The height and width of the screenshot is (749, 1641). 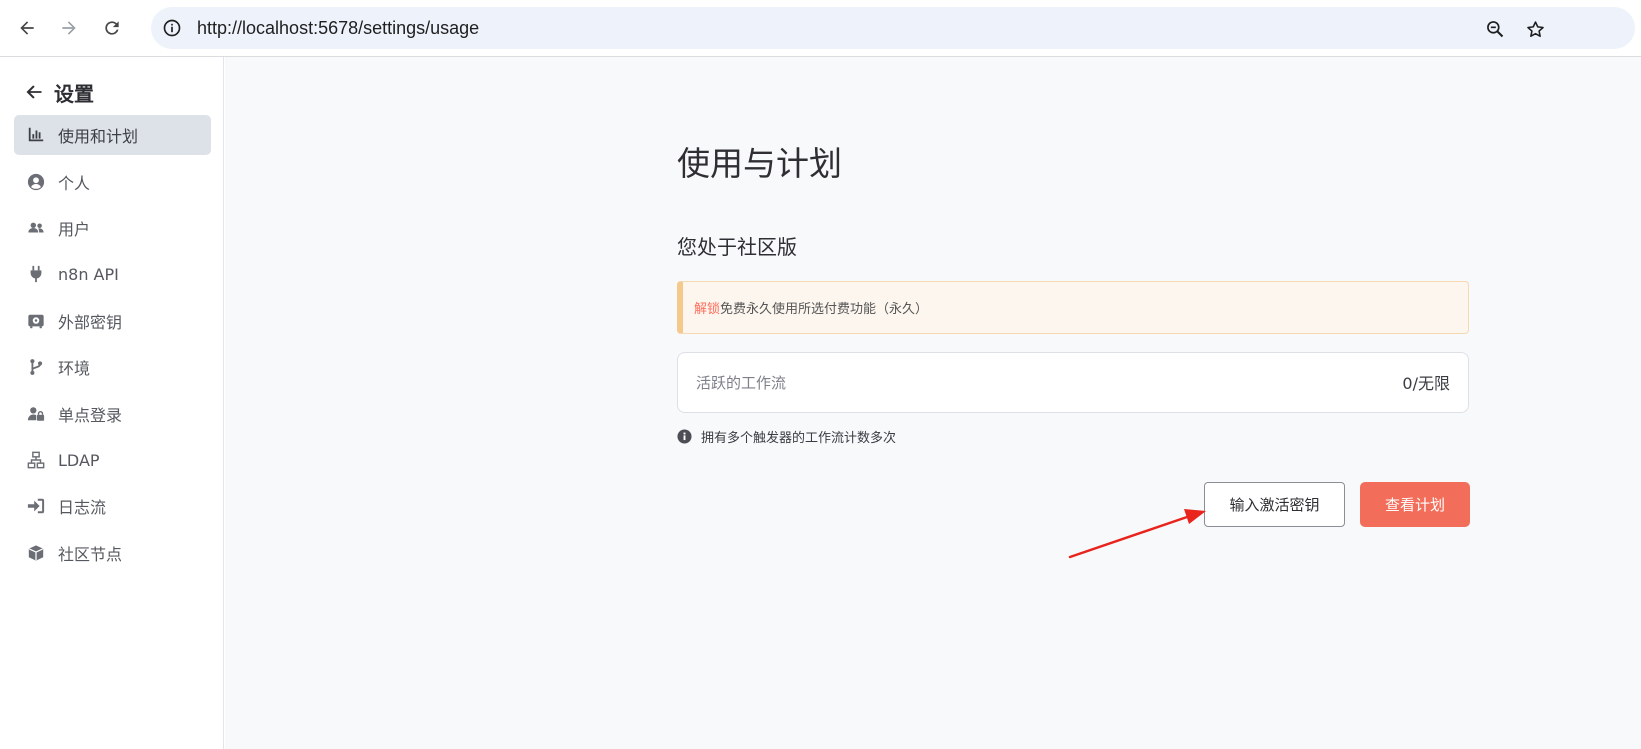 I want to click on sidebar-item-log-streaming: 日志流, so click(x=112, y=506).